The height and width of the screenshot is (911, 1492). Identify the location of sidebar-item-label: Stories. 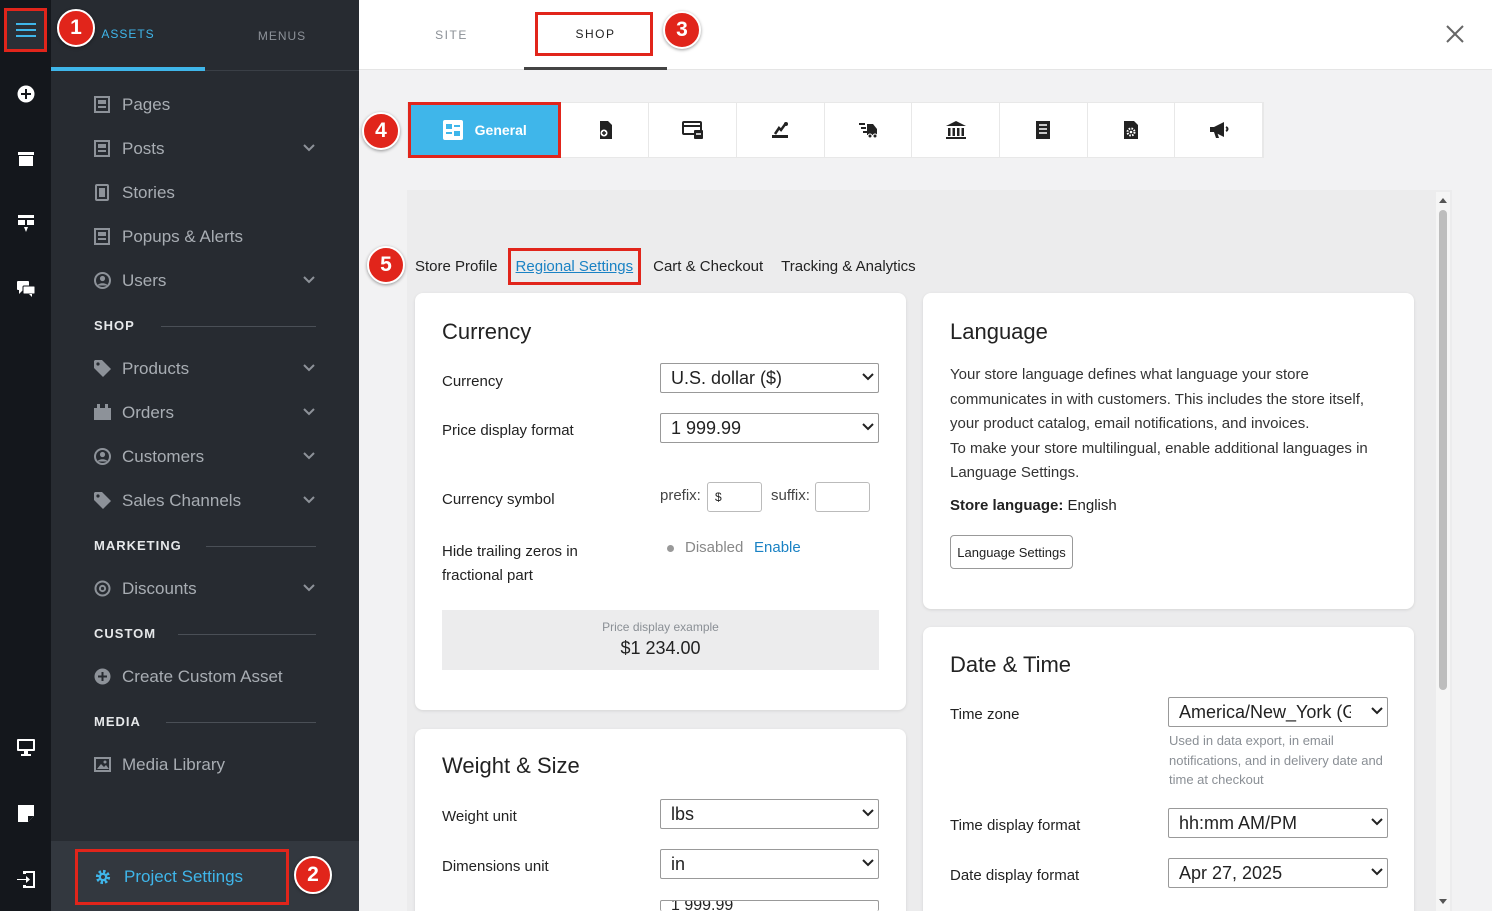
(148, 192).